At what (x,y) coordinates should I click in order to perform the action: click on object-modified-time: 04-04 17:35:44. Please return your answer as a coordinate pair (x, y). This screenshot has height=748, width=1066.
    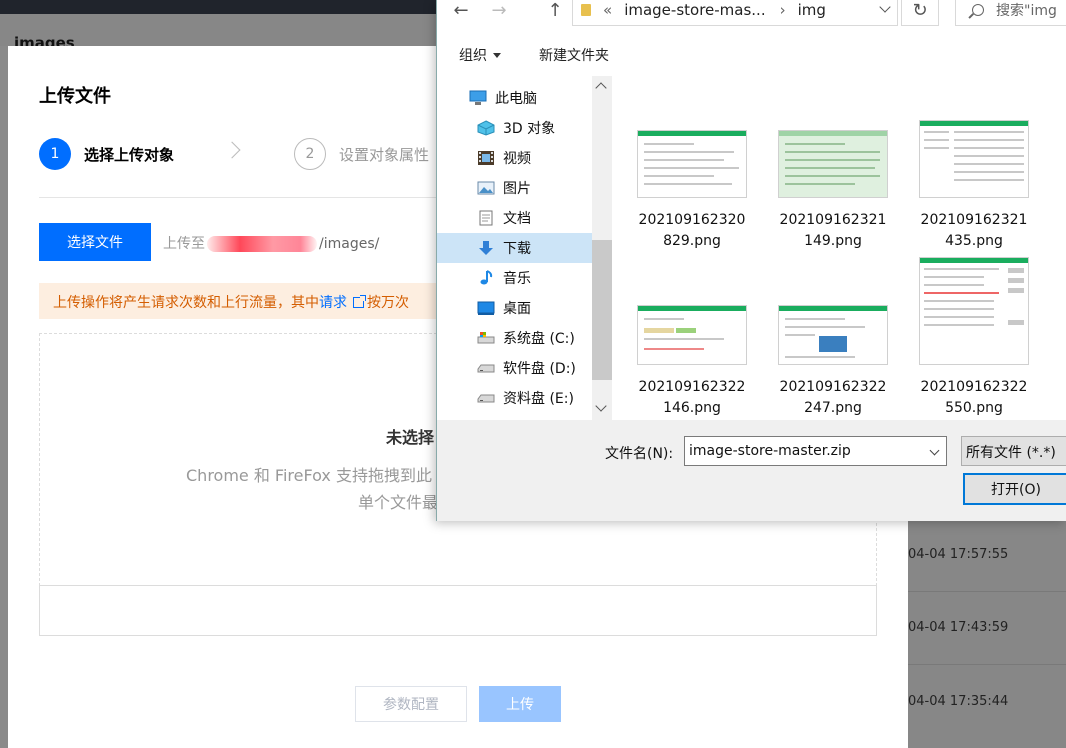
    Looking at the image, I should click on (958, 701).